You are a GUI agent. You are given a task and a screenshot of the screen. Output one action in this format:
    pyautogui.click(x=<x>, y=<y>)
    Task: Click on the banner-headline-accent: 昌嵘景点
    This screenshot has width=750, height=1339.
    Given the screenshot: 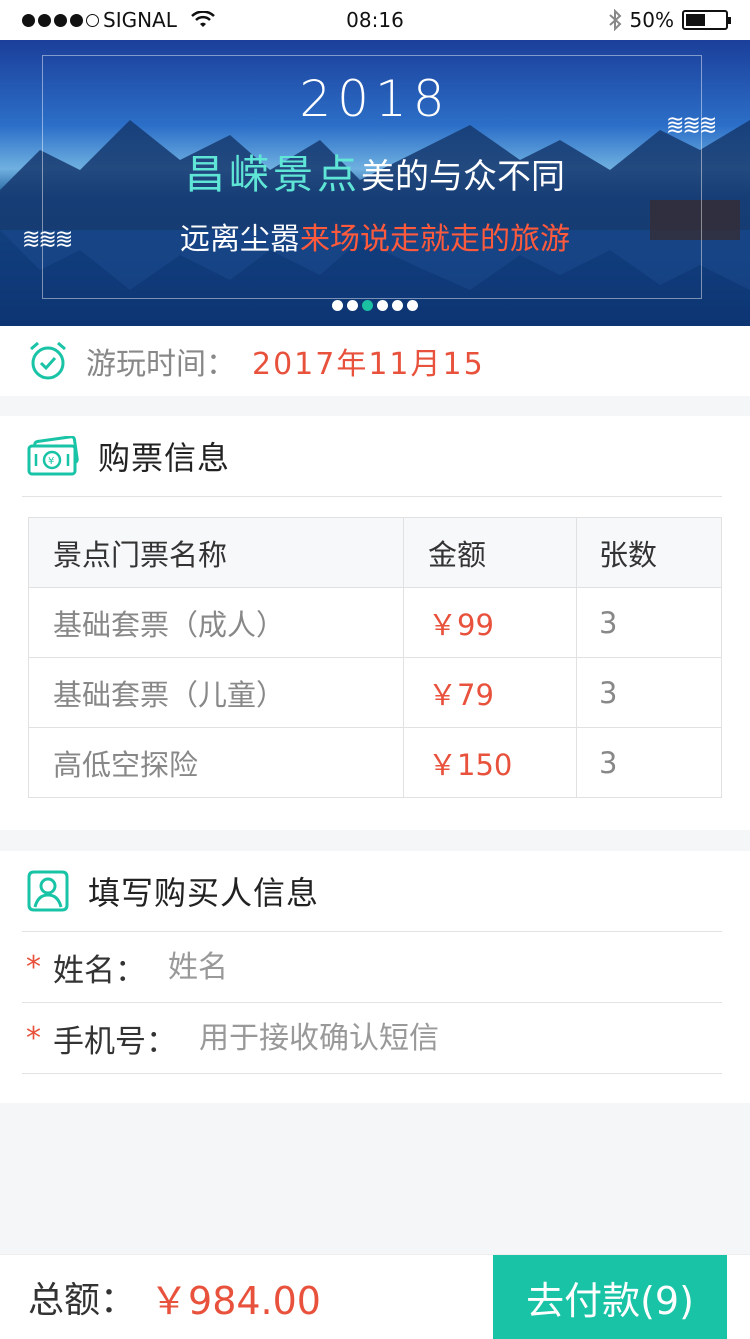 What is the action you would take?
    pyautogui.click(x=273, y=175)
    